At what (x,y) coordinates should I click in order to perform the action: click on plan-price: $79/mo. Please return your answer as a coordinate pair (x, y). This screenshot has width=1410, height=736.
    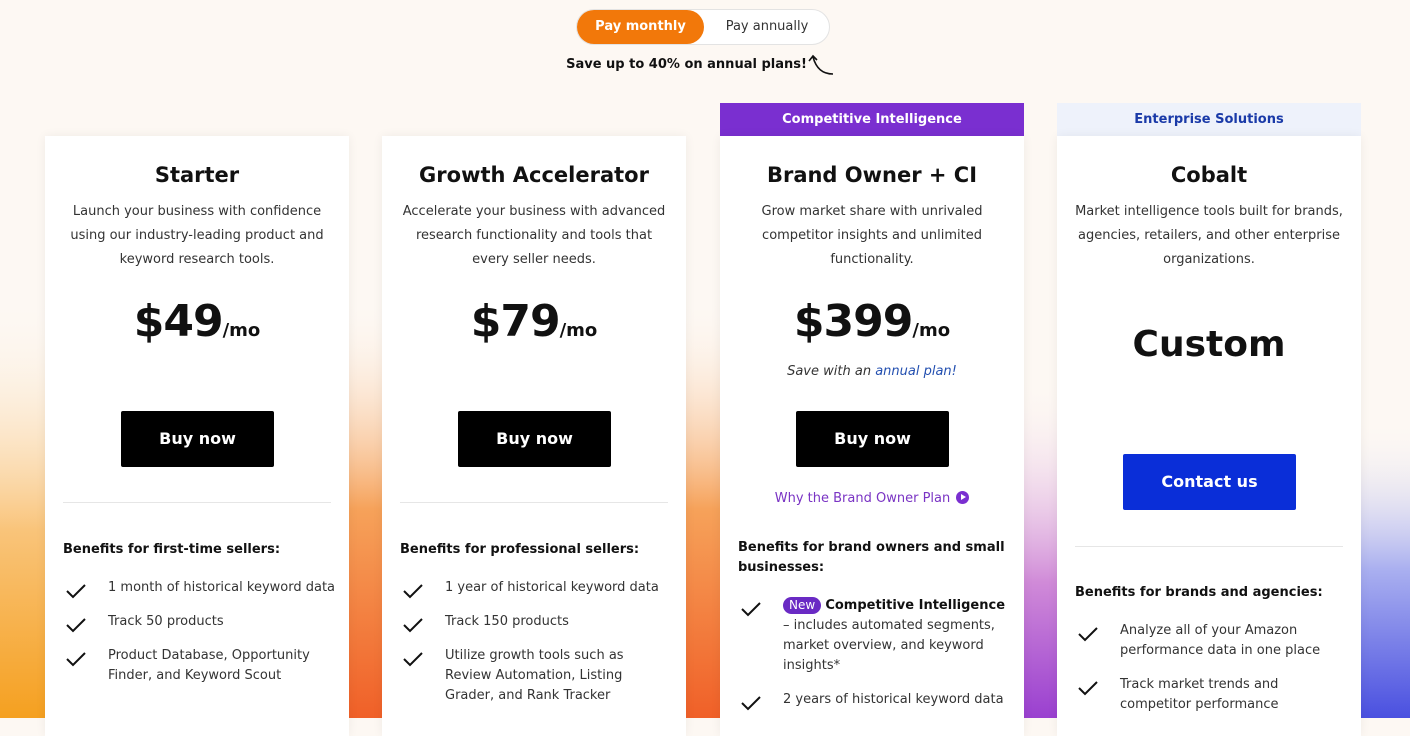
    Looking at the image, I should click on (534, 321).